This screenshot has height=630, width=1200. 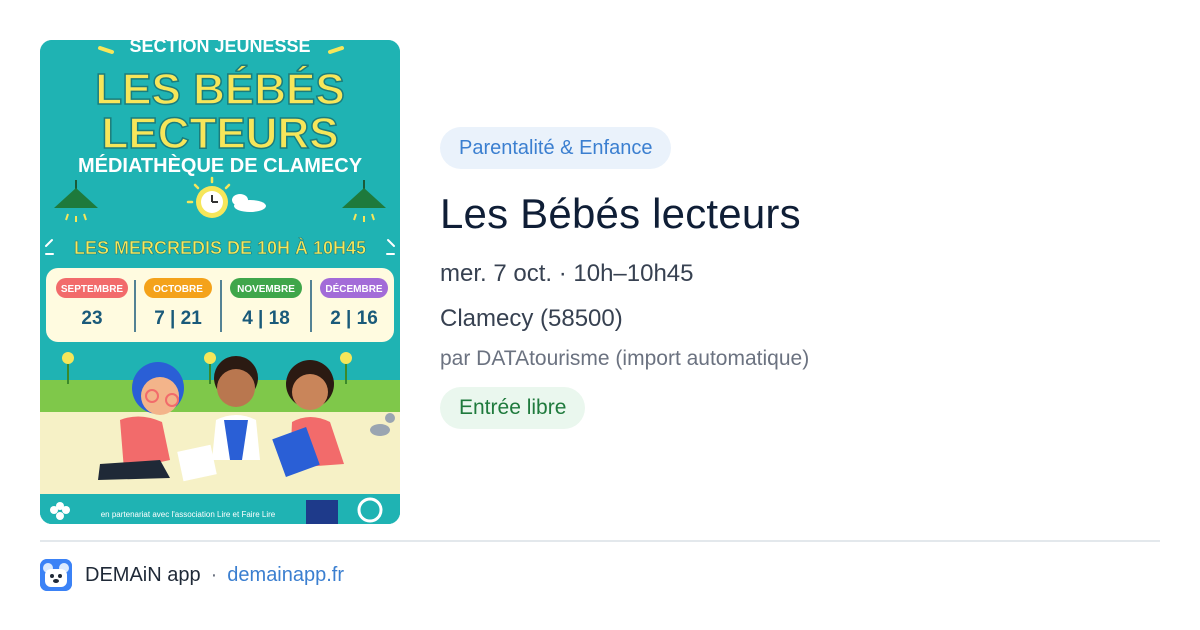 I want to click on event-title: Les Bébés lecteurs, so click(x=620, y=213).